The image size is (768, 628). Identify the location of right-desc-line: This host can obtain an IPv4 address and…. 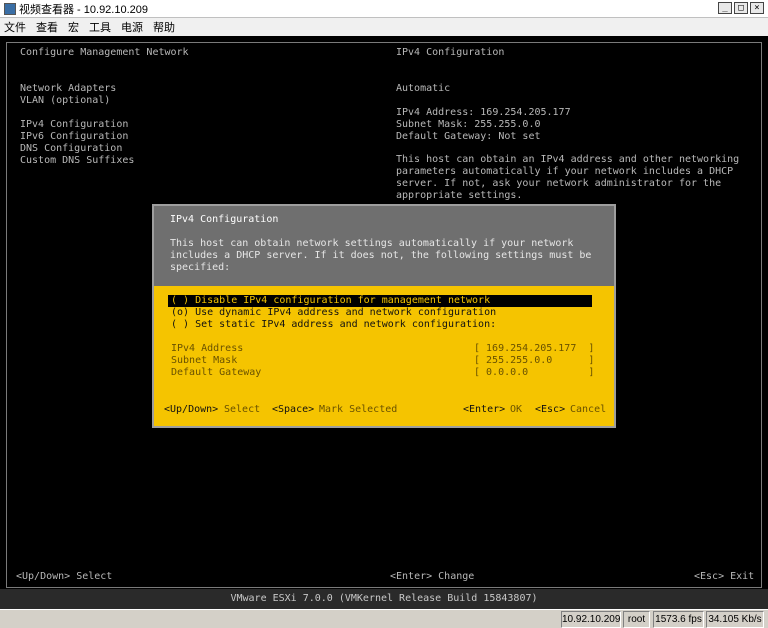
(568, 159).